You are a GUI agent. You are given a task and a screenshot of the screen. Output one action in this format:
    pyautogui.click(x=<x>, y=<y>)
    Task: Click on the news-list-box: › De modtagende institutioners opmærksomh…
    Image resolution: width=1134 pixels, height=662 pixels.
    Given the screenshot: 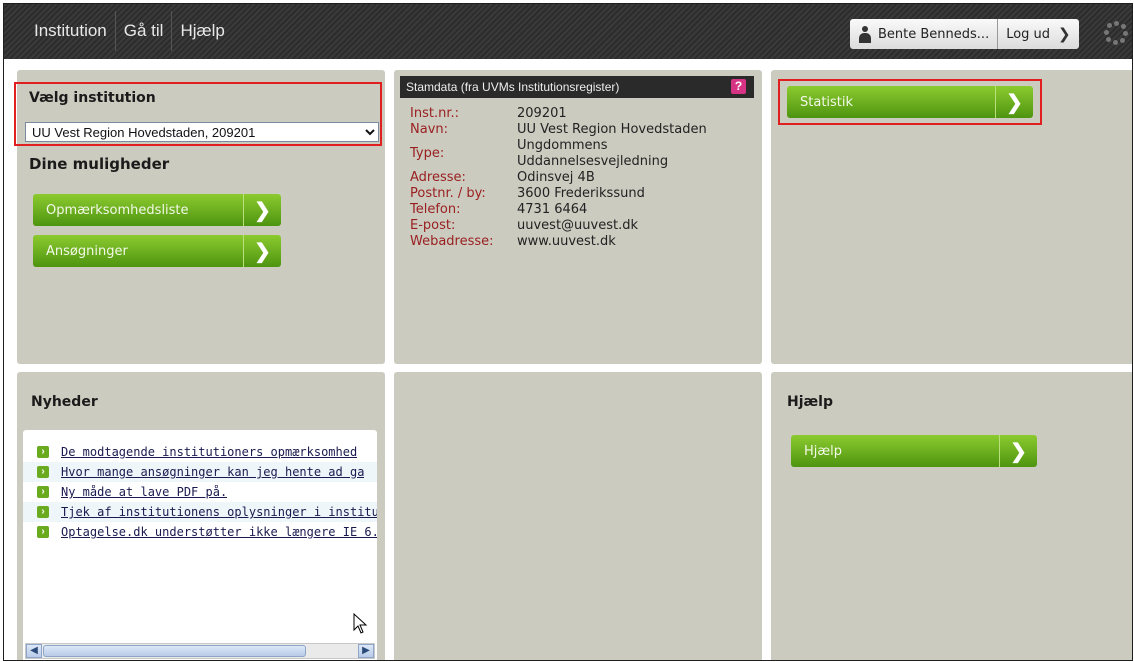 What is the action you would take?
    pyautogui.click(x=200, y=545)
    